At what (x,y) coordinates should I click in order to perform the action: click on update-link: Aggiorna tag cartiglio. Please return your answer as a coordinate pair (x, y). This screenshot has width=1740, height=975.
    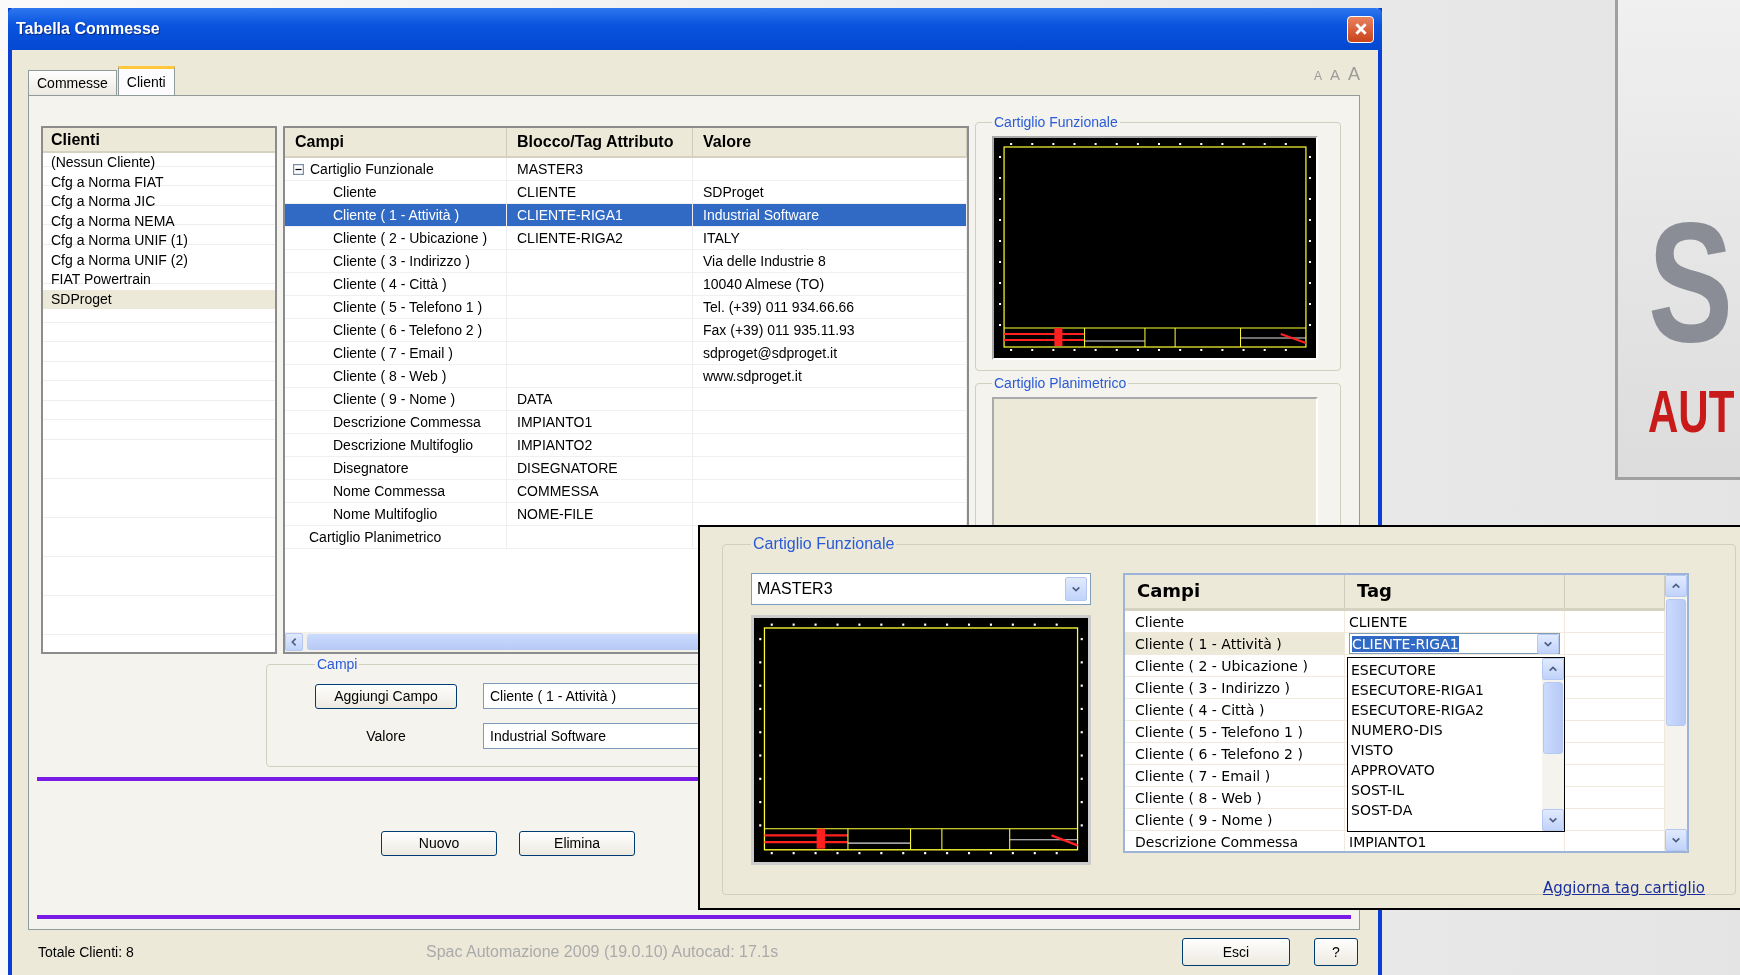
    Looking at the image, I should click on (1623, 888).